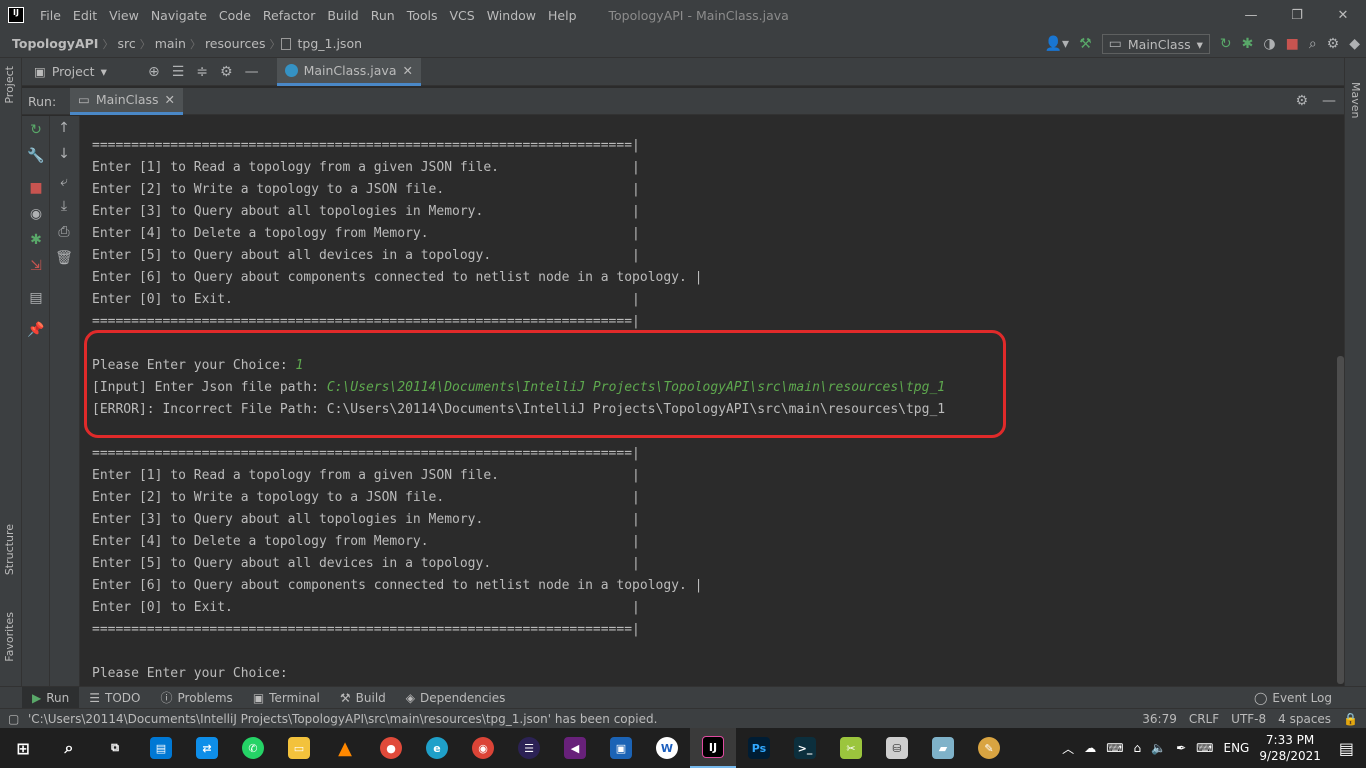  I want to click on menu-file: File, so click(50, 15).